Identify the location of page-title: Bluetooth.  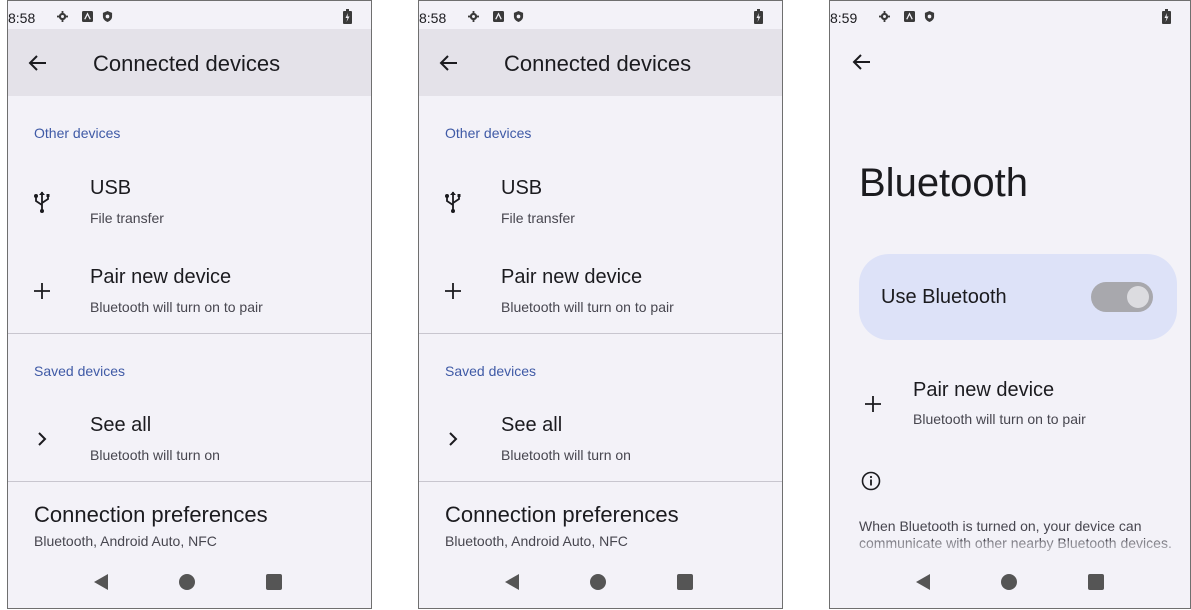
(944, 183).